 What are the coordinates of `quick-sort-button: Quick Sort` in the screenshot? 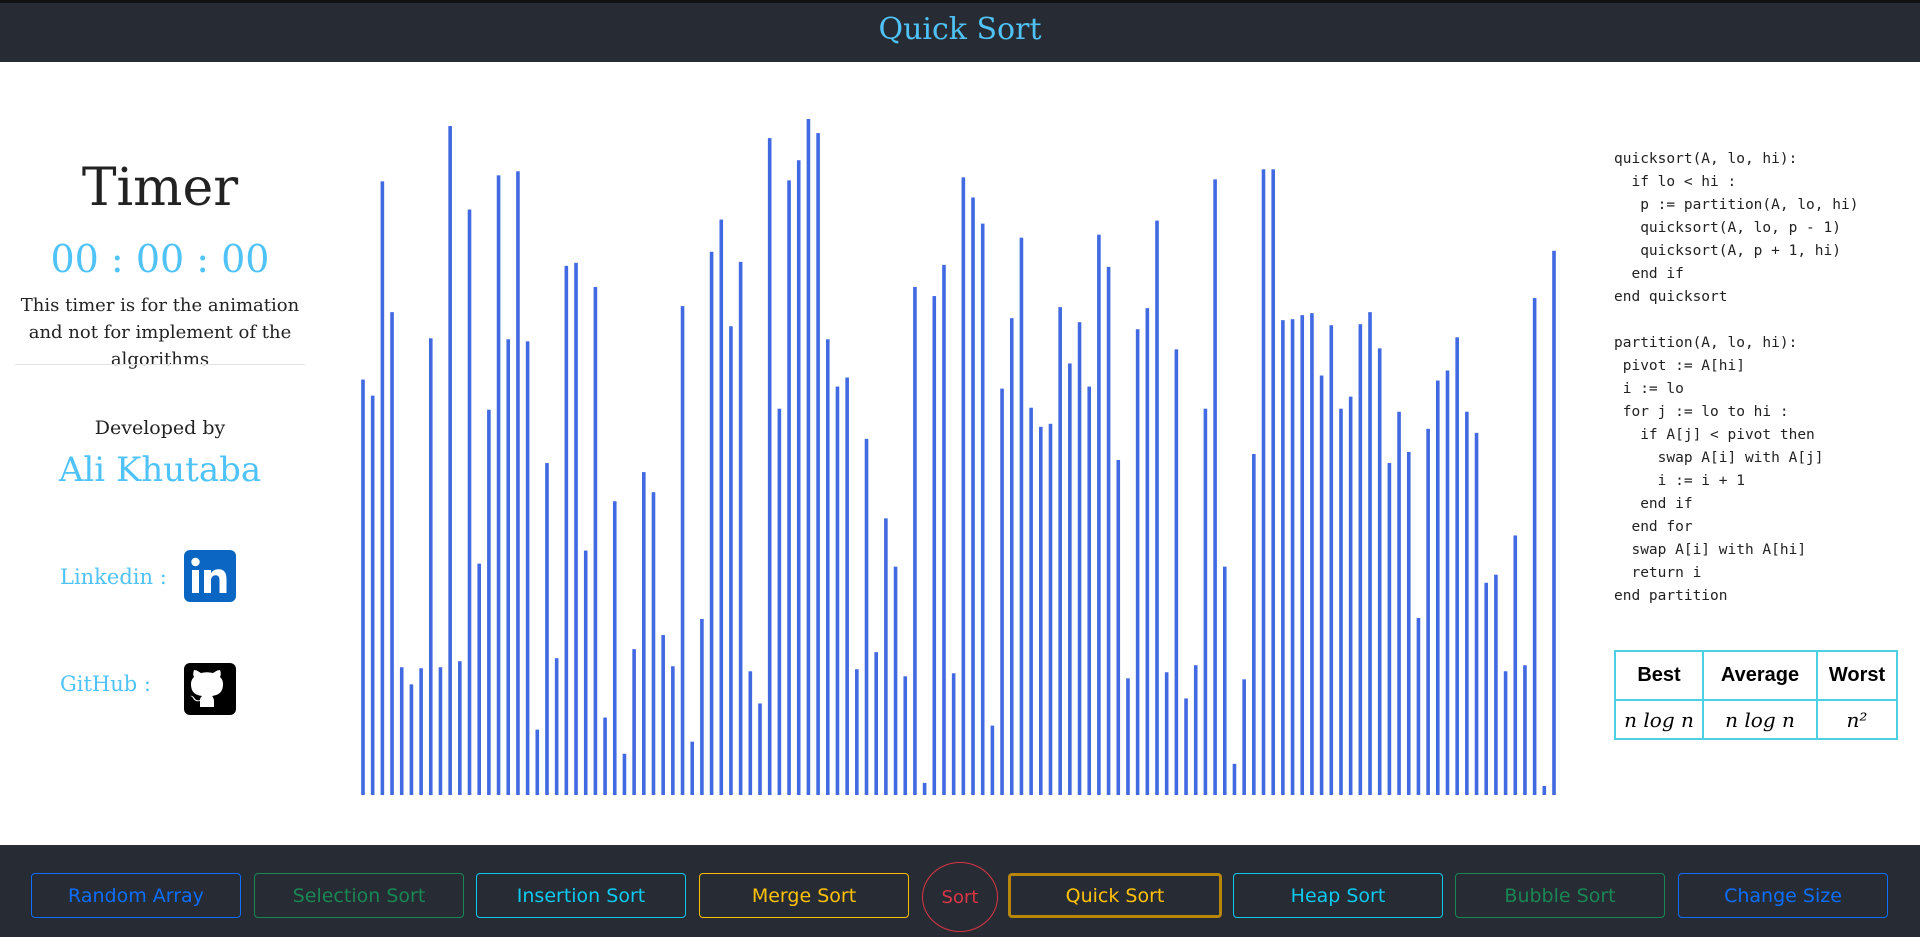 It's located at (1115, 895).